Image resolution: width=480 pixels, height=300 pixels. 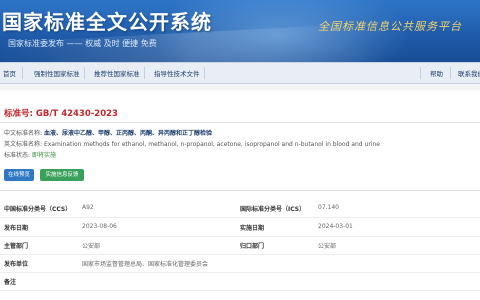 I want to click on status-badge: 即将实施, so click(x=43, y=155).